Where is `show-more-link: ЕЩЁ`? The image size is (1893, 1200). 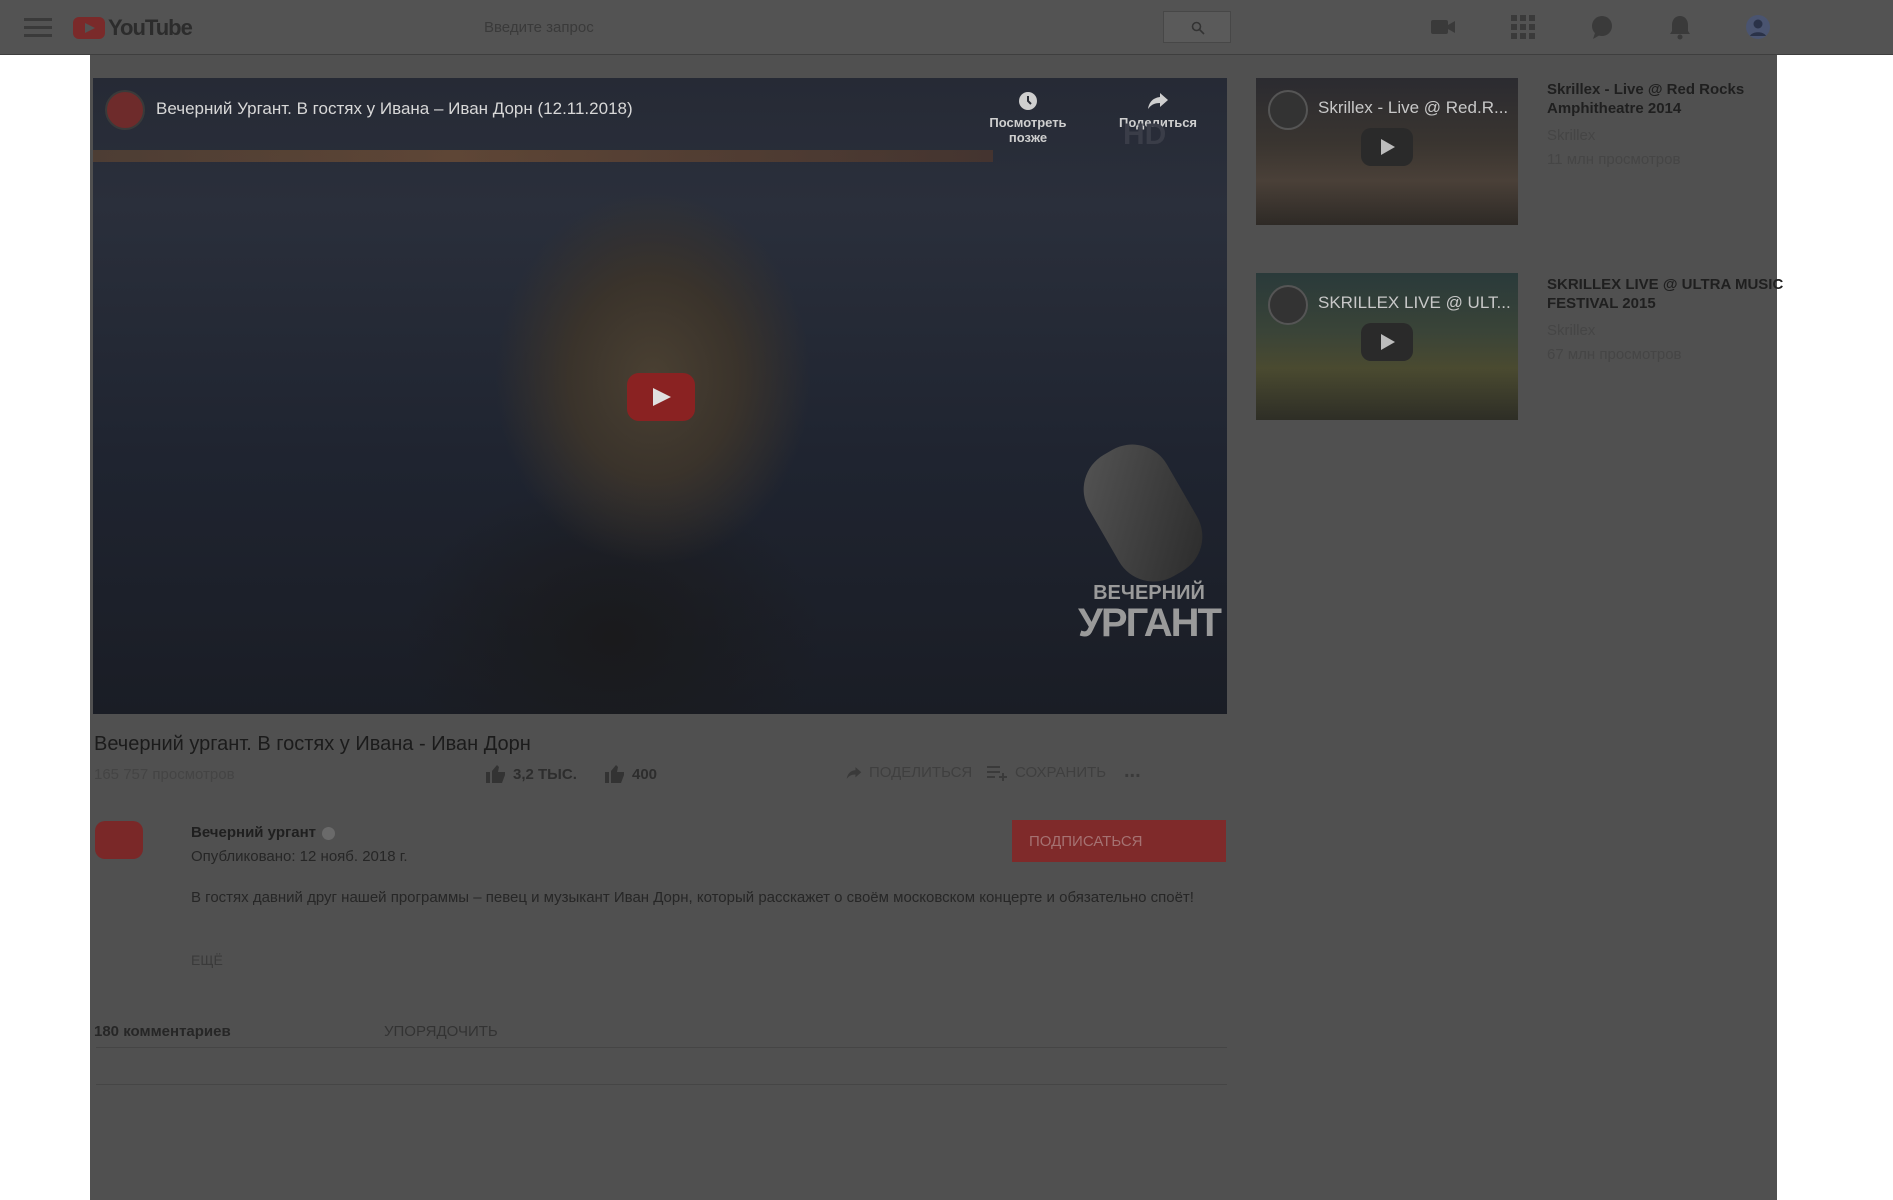 show-more-link: ЕЩЁ is located at coordinates (207, 960).